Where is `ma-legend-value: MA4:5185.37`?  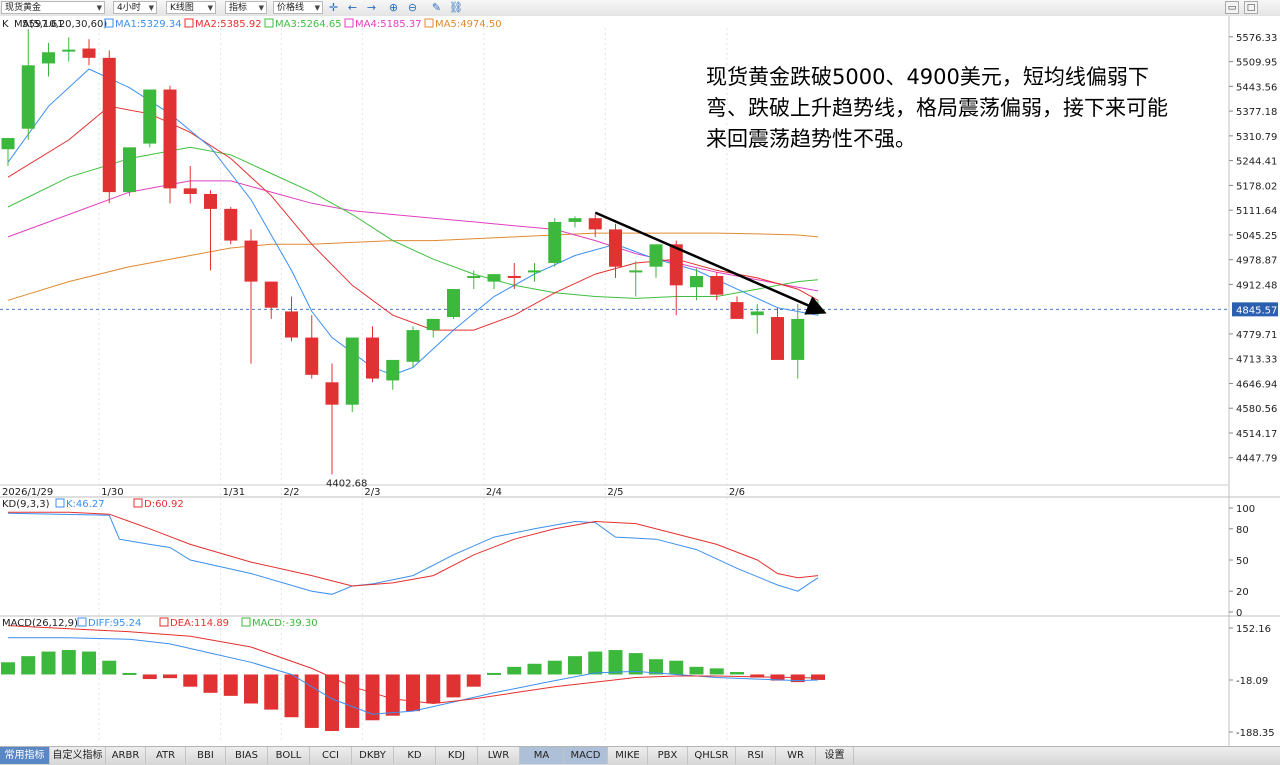 ma-legend-value: MA4:5185.37 is located at coordinates (388, 24).